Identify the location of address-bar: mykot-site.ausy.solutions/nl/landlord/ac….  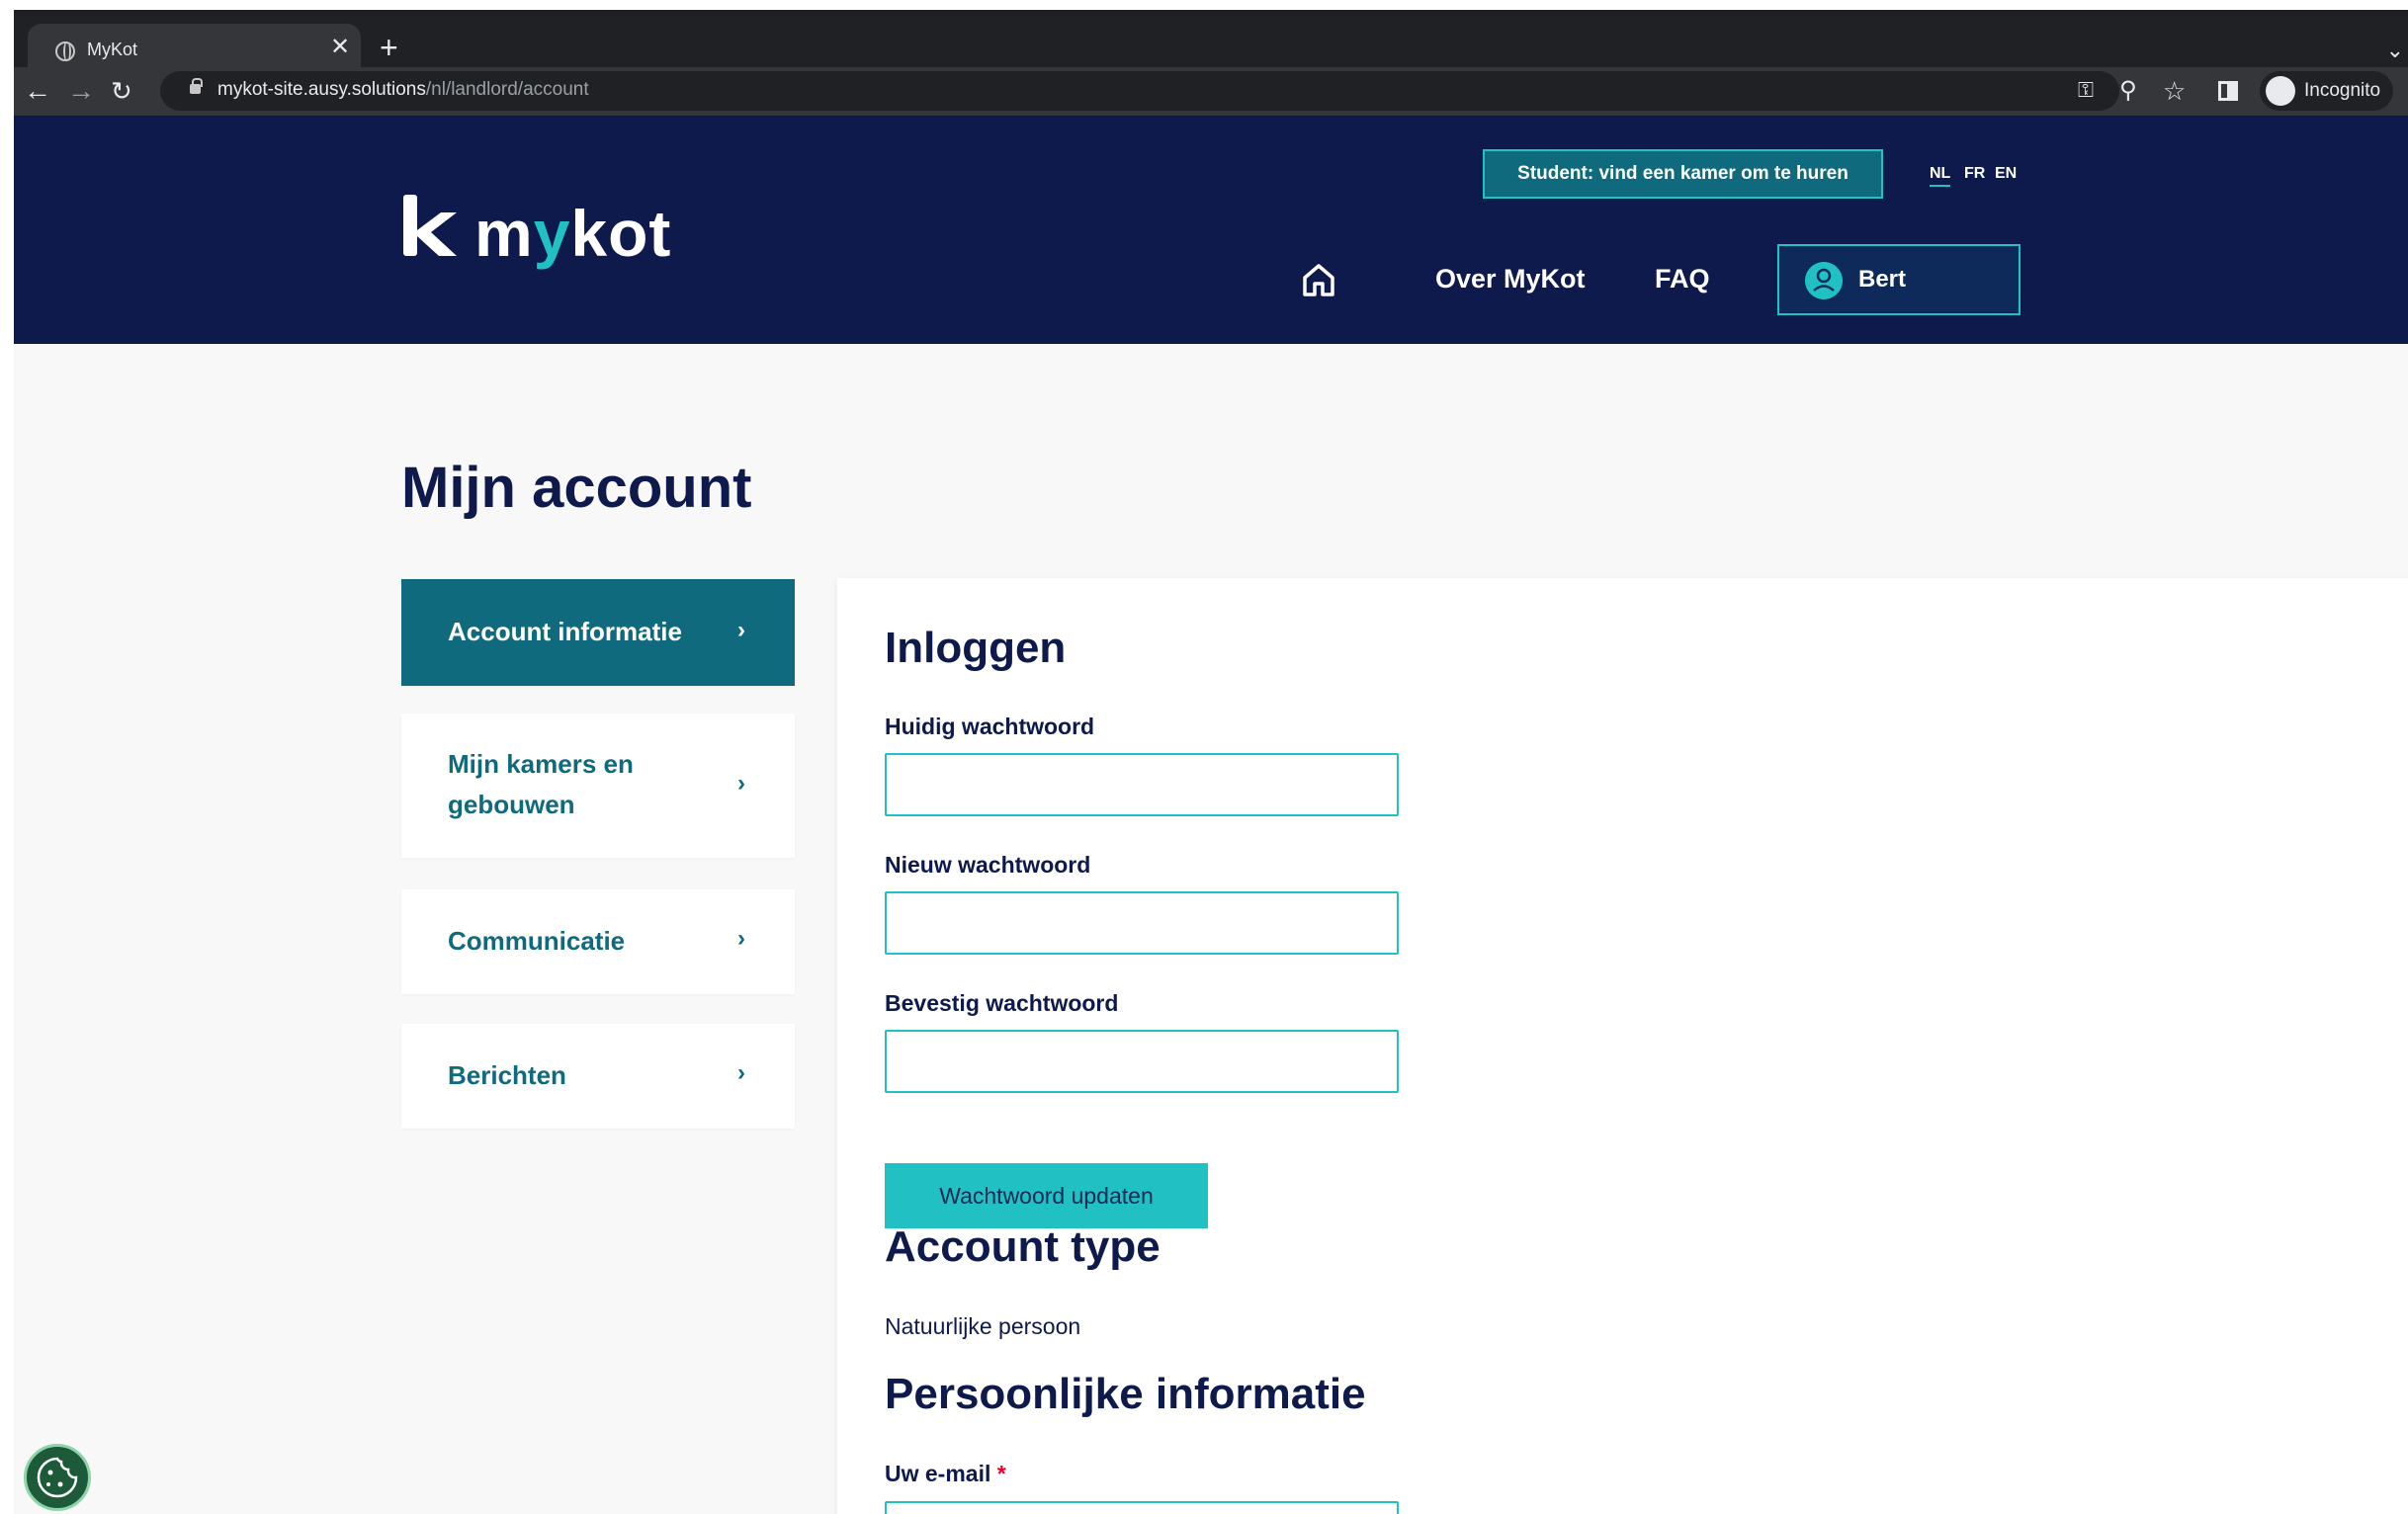
(1139, 91).